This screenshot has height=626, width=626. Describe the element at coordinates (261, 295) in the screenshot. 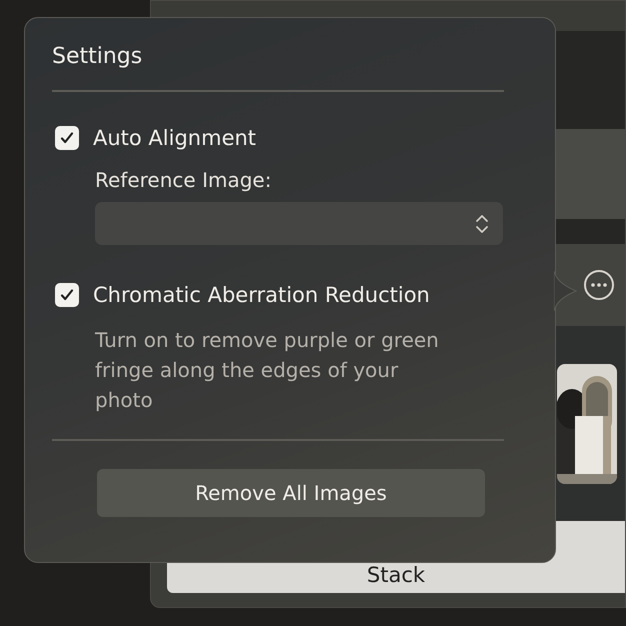

I see `checkbox-label: Chromatic Aberration Reduction` at that location.